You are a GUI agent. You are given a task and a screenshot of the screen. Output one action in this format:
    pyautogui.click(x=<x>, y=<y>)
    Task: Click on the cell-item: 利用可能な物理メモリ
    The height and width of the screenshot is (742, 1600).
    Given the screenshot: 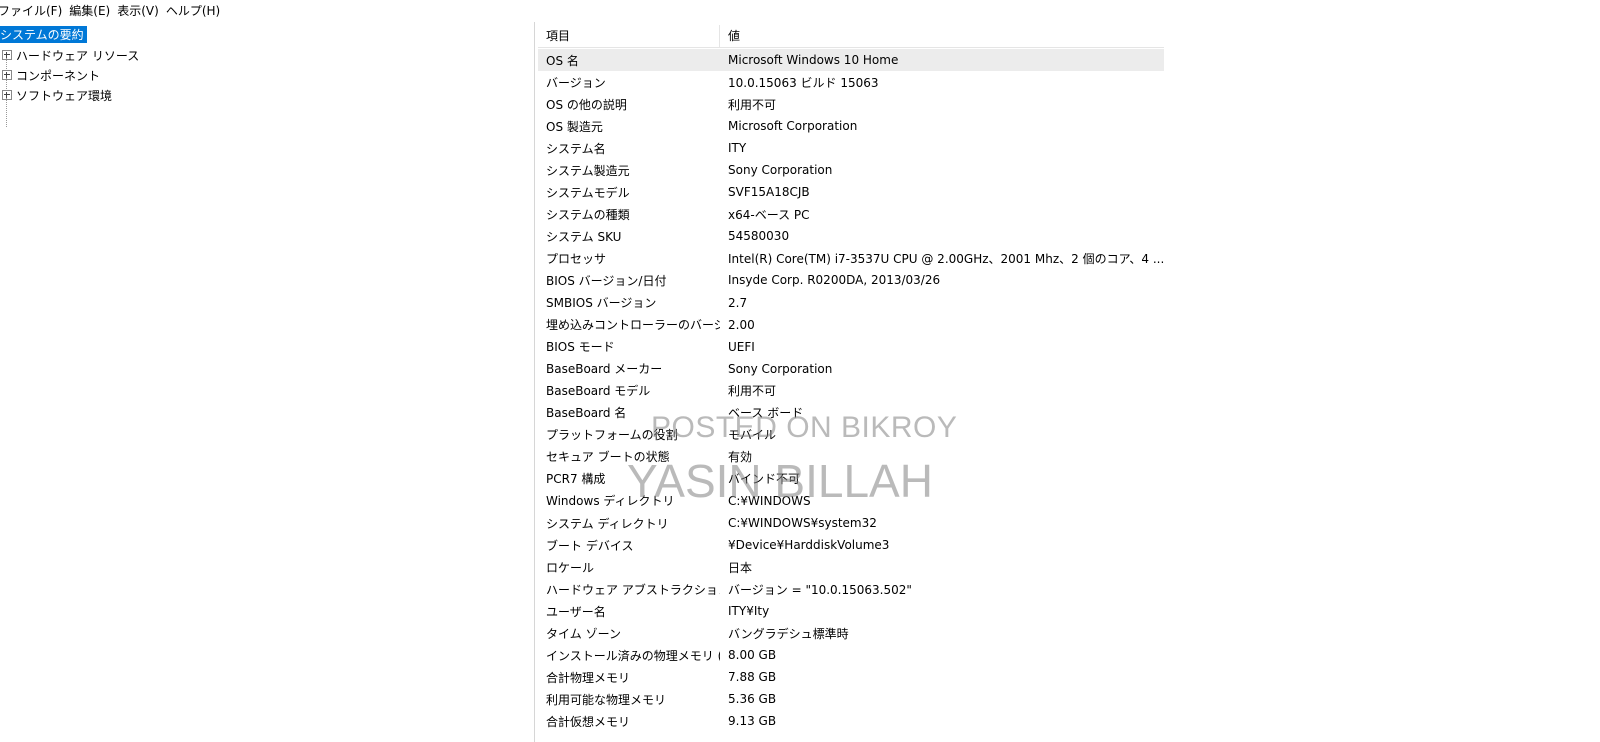 What is the action you would take?
    pyautogui.click(x=606, y=699)
    